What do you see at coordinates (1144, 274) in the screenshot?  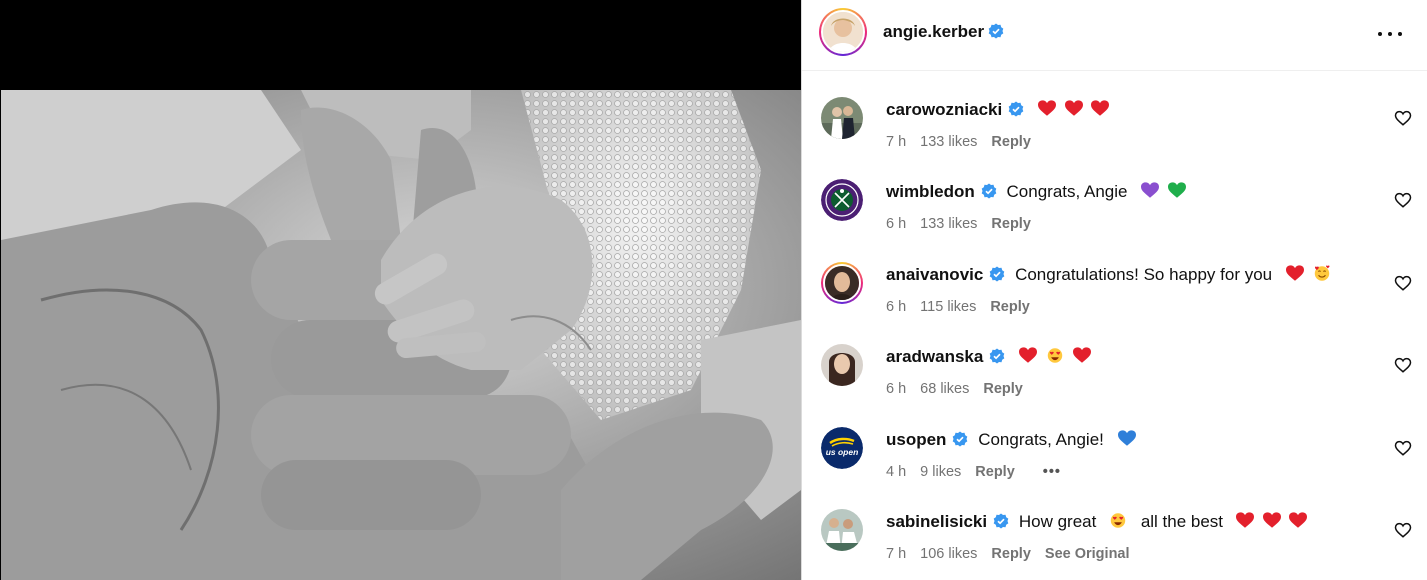 I see `comment-text: Congratulations! So happy for you` at bounding box center [1144, 274].